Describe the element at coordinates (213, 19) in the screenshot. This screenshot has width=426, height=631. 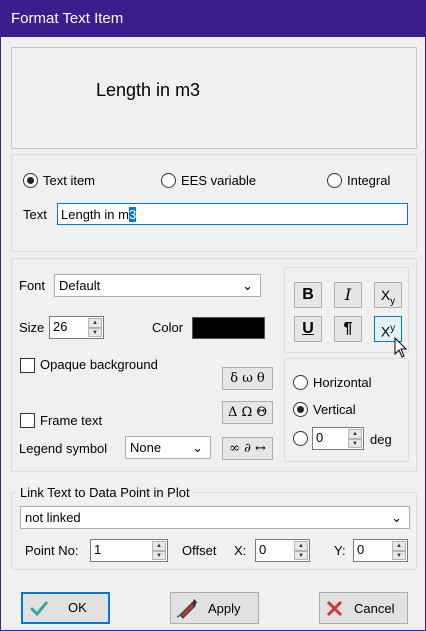
I see `title-bar: Format Text Item` at that location.